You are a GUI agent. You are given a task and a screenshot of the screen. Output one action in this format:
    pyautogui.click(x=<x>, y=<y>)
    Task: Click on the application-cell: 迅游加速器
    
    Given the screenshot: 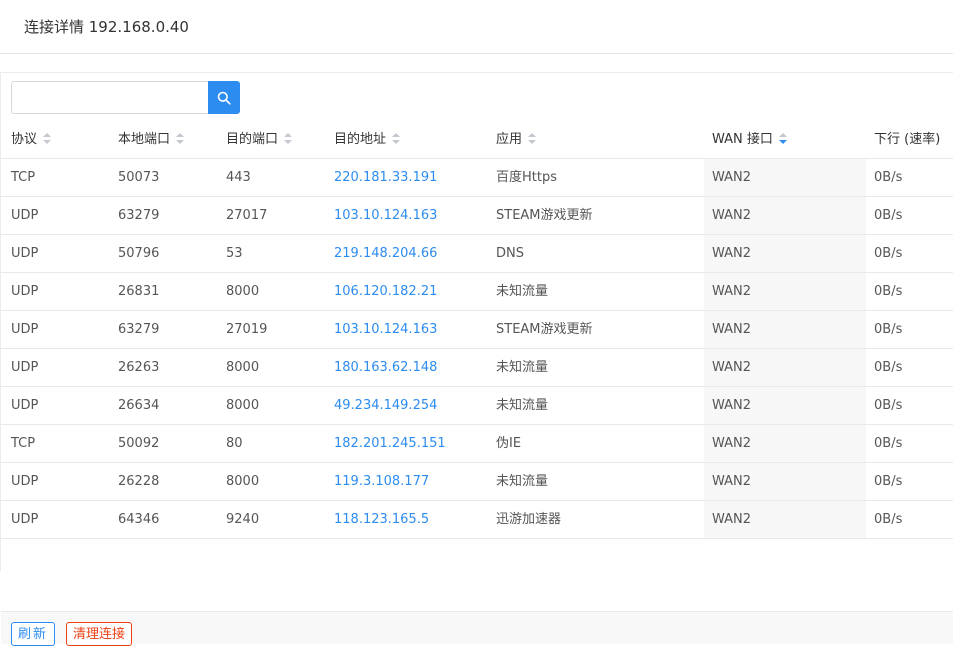 What is the action you would take?
    pyautogui.click(x=529, y=519)
    